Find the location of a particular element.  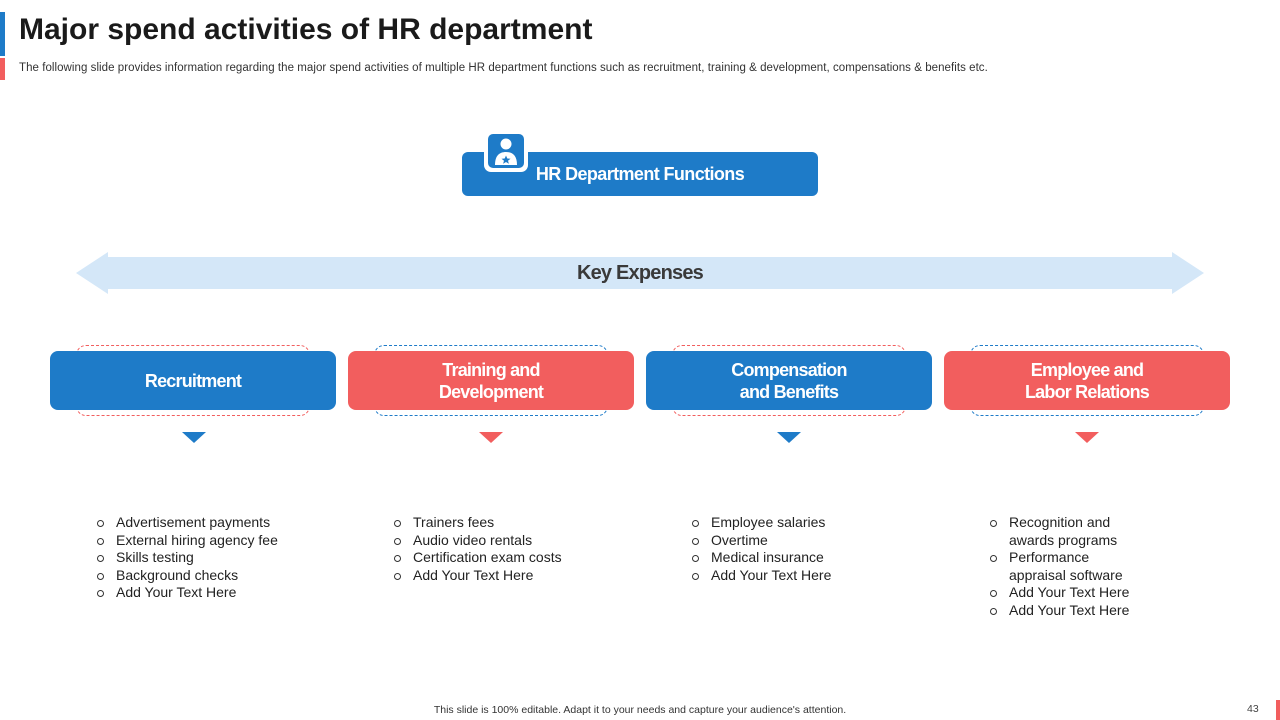

compensation-pointer-icon is located at coordinates (789, 437).